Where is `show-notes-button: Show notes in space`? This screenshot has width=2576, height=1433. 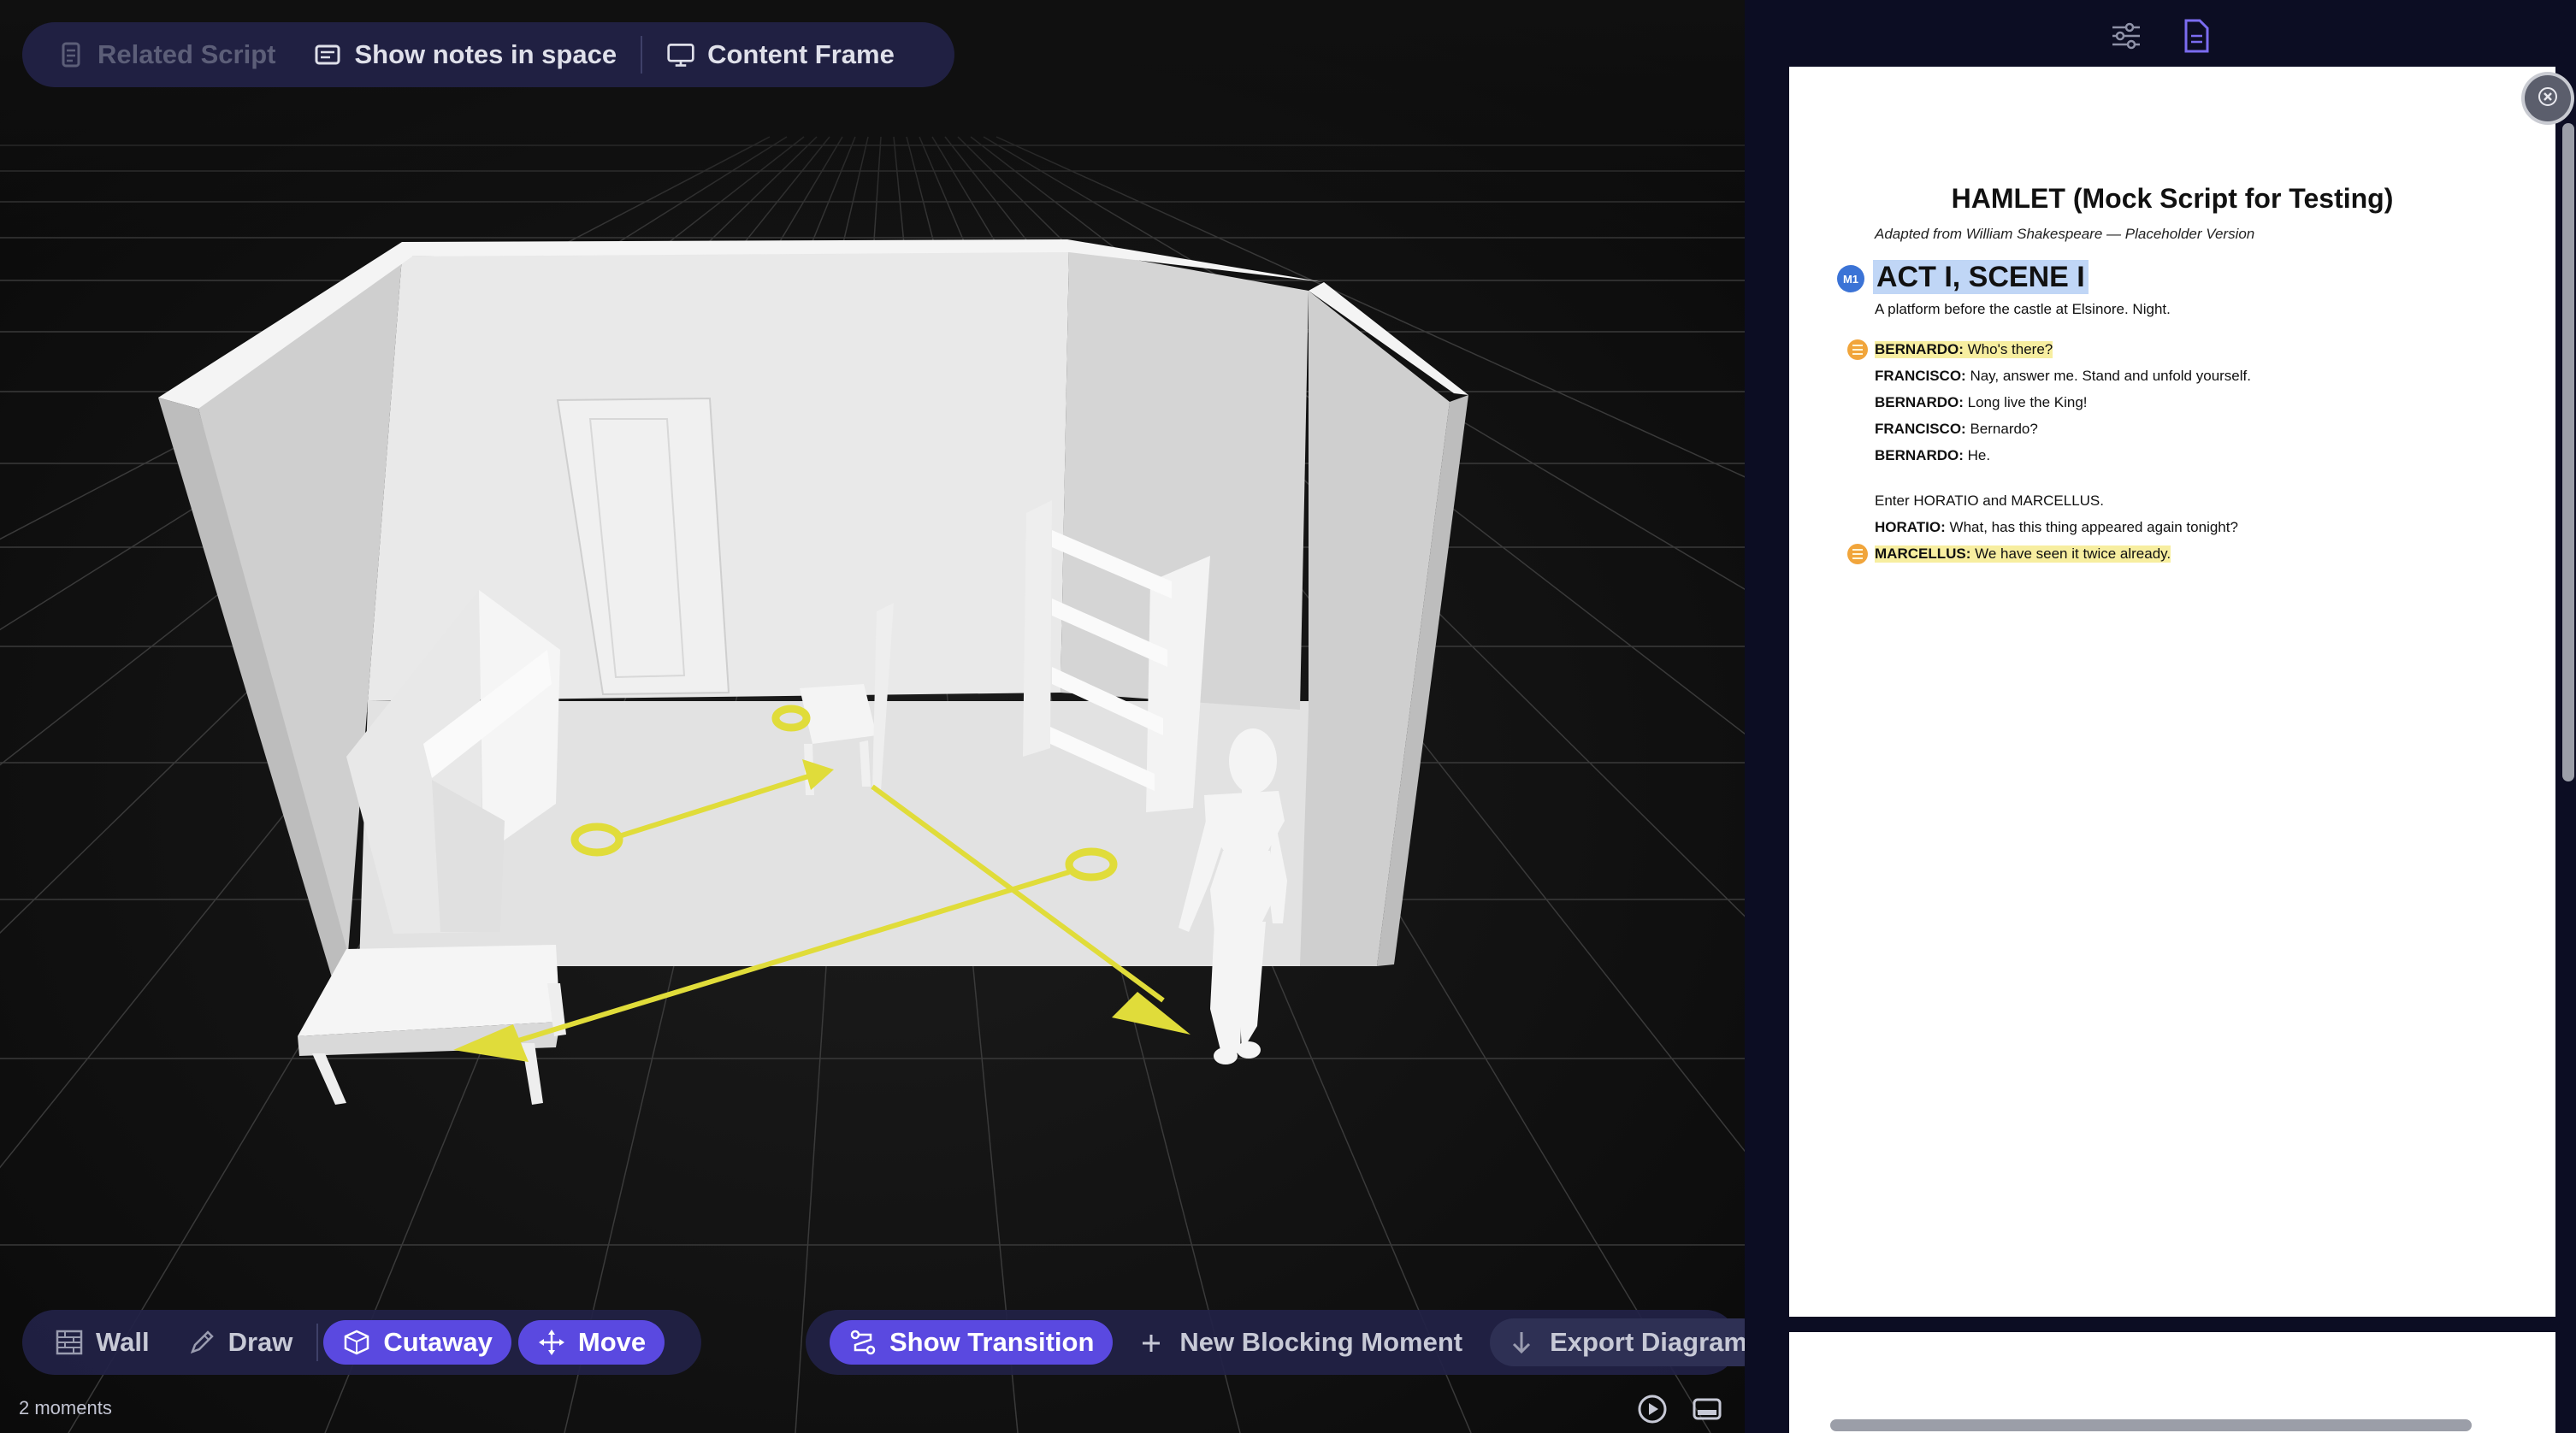 show-notes-button: Show notes in space is located at coordinates (464, 54).